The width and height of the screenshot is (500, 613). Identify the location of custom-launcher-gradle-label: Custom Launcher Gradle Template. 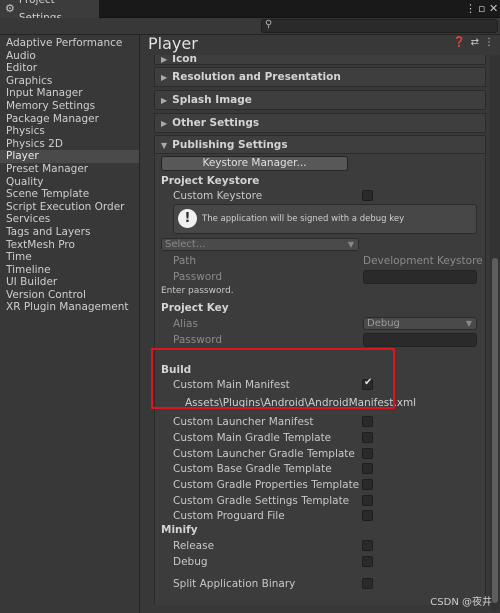
(264, 454).